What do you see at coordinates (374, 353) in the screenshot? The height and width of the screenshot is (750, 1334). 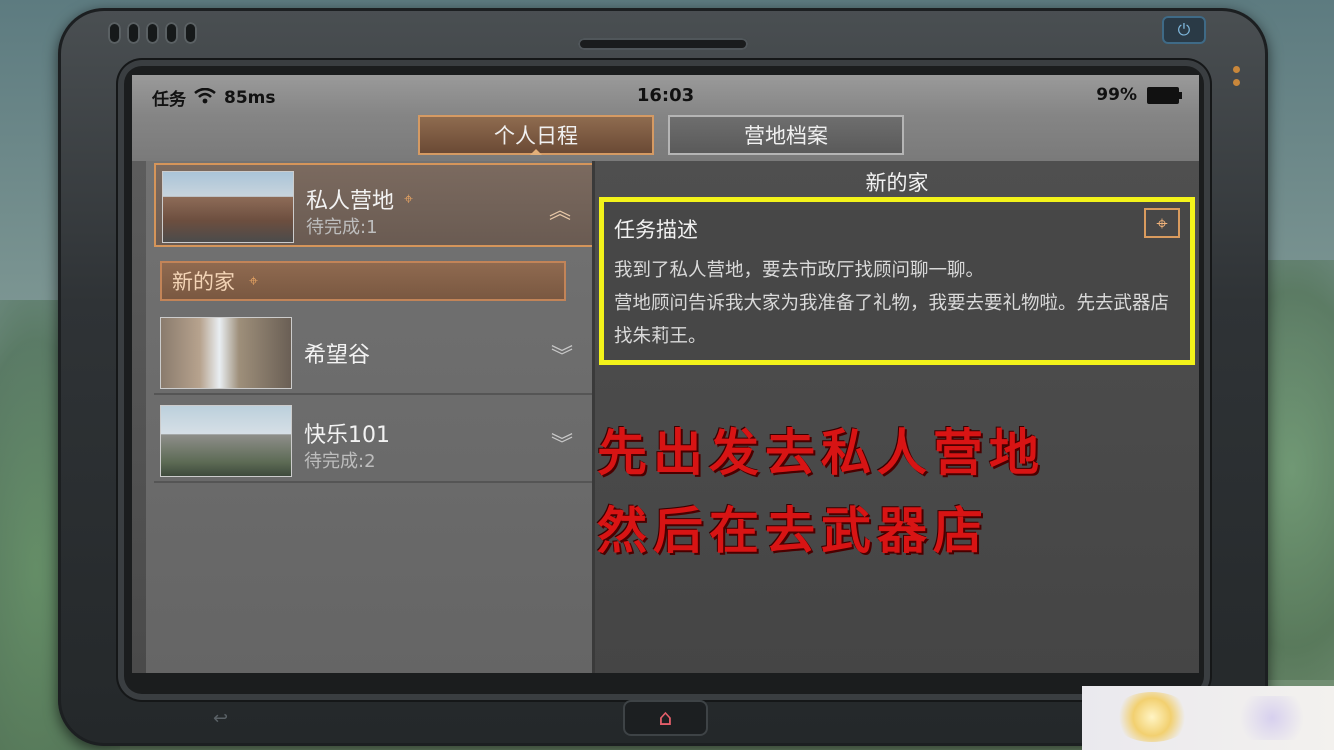 I see `camp-item-hope-valley: 希望谷 ︾` at bounding box center [374, 353].